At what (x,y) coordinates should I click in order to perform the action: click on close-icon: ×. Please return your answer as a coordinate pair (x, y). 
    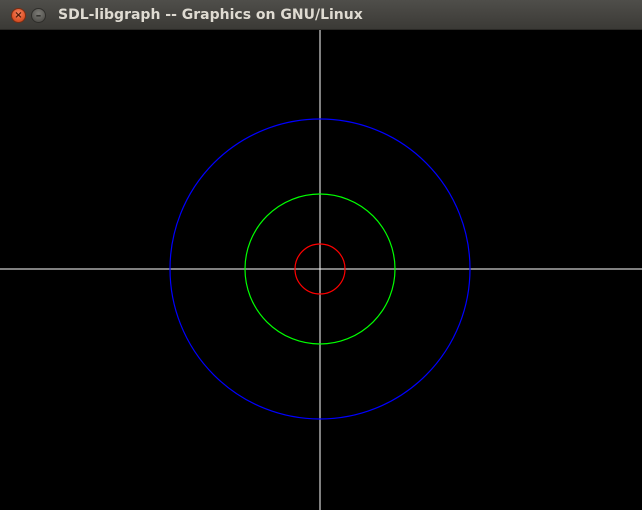
    Looking at the image, I should click on (18, 15).